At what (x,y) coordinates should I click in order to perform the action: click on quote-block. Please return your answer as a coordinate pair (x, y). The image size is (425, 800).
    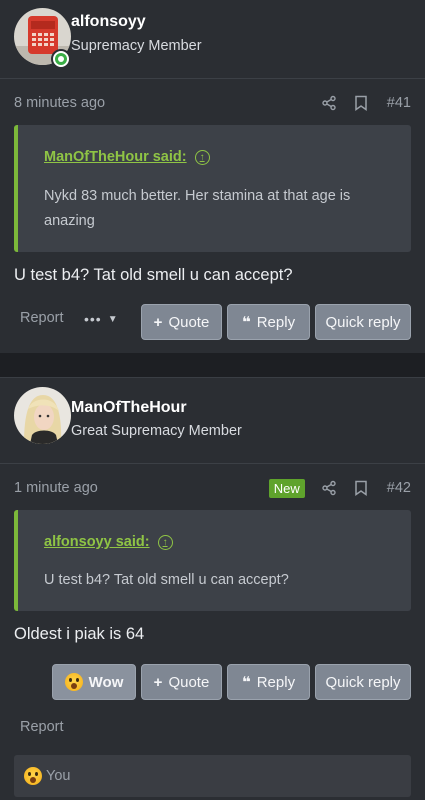
    Looking at the image, I should click on (212, 560).